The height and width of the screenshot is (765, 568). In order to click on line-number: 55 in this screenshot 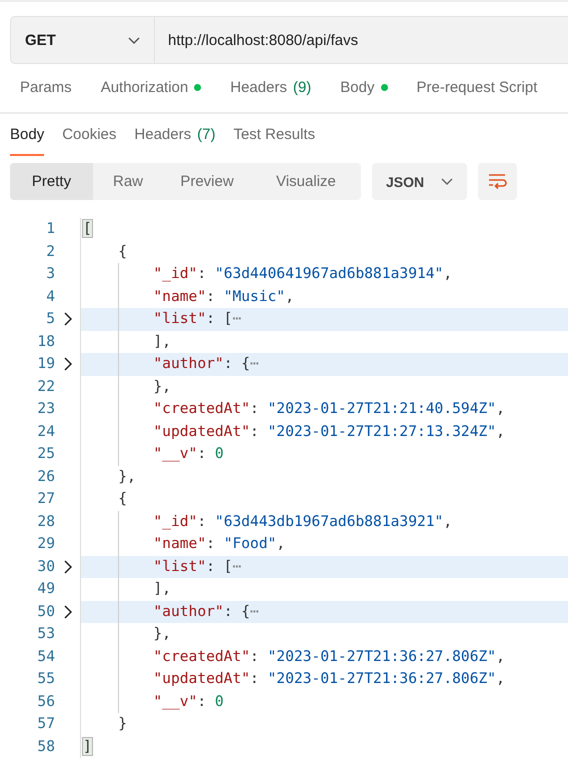, I will do `click(45, 679)`.